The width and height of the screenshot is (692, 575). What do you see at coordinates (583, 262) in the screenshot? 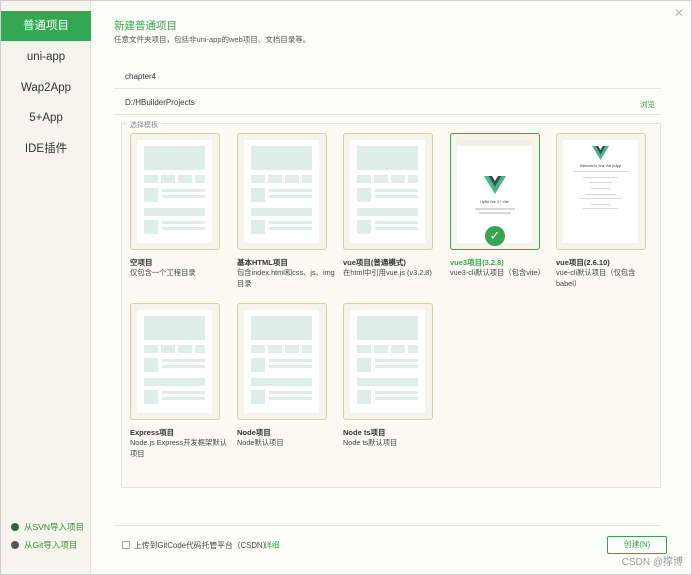
I see `template-title: vue项目(2.6.10)` at bounding box center [583, 262].